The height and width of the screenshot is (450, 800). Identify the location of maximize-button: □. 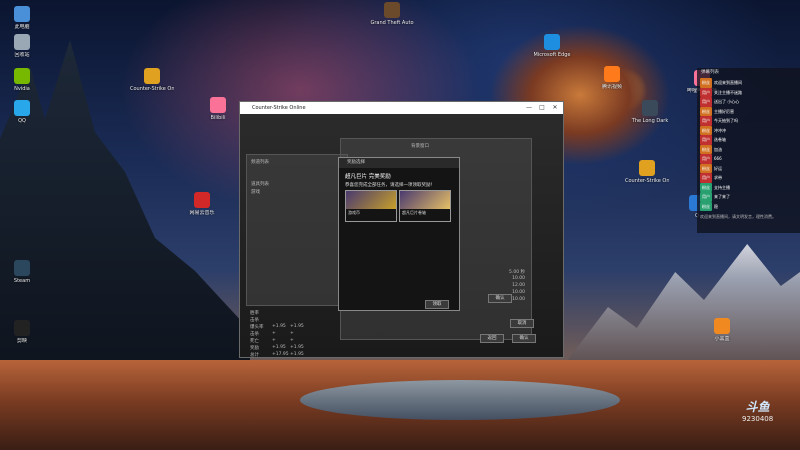
(542, 108).